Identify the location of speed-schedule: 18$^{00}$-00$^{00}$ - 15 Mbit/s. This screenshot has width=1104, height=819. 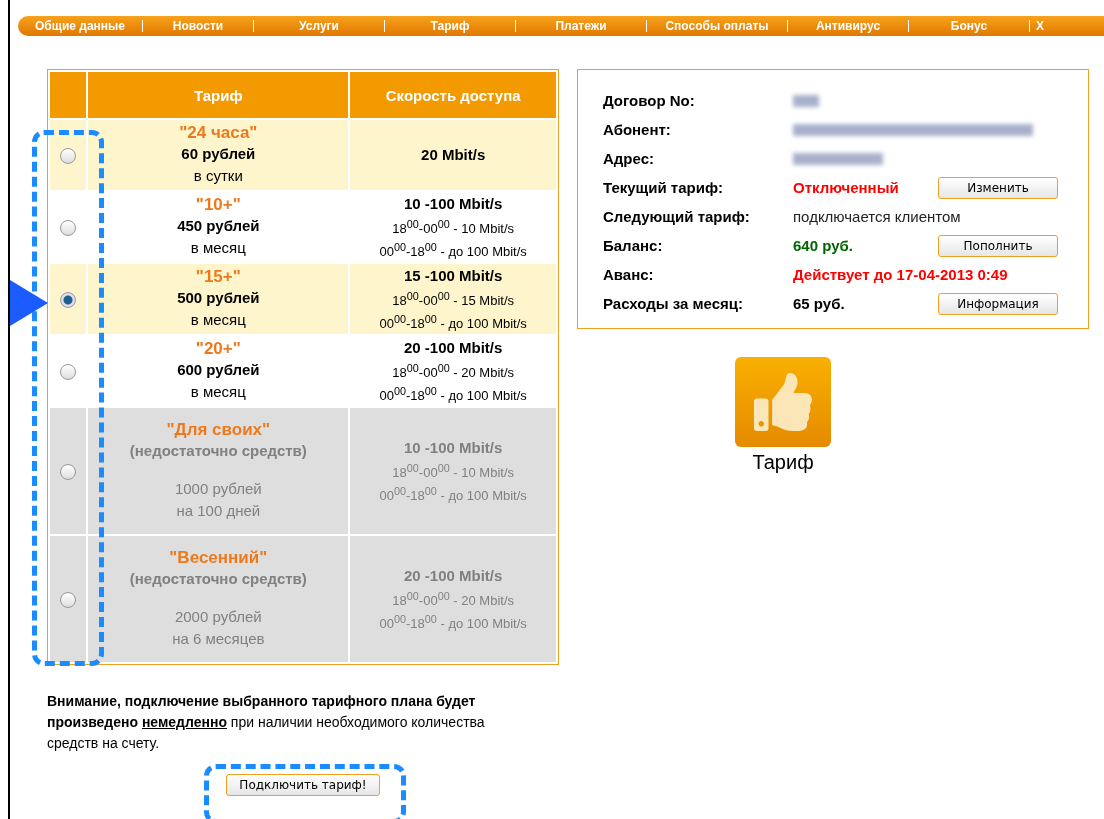
(453, 299).